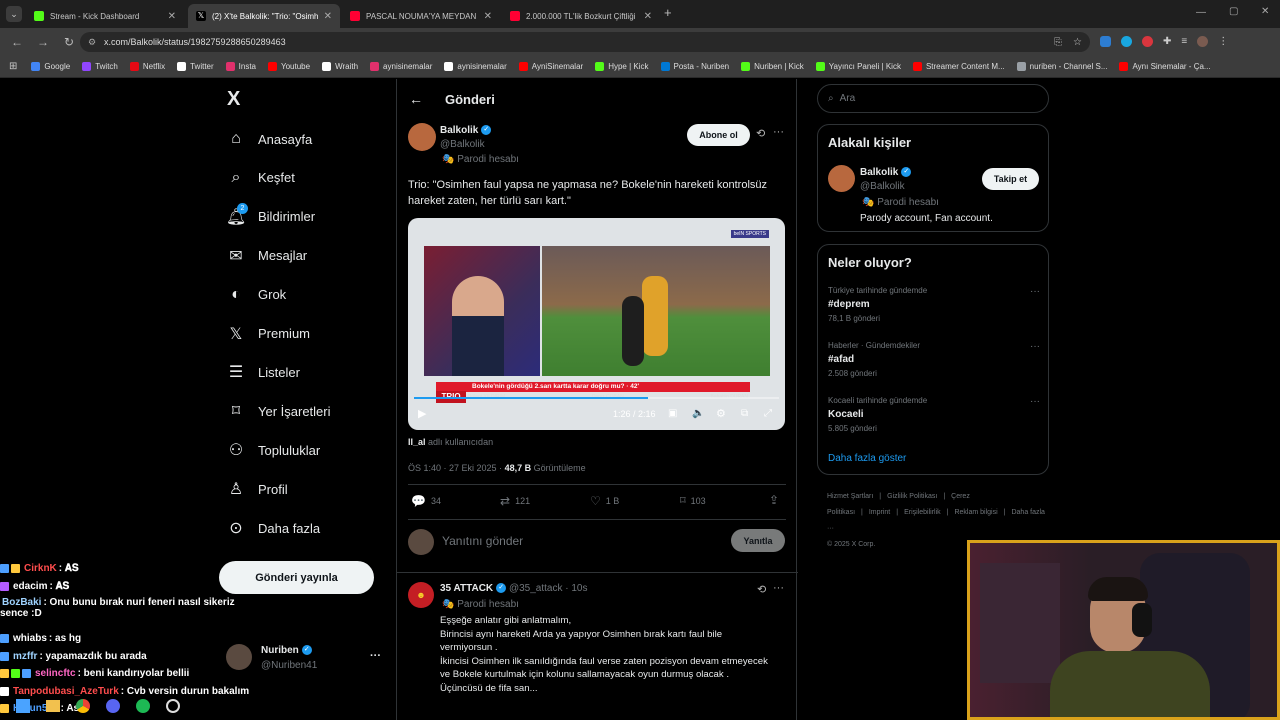 This screenshot has width=1280, height=720. I want to click on sidebar-item-5: 𝕏 Premium, so click(268, 334).